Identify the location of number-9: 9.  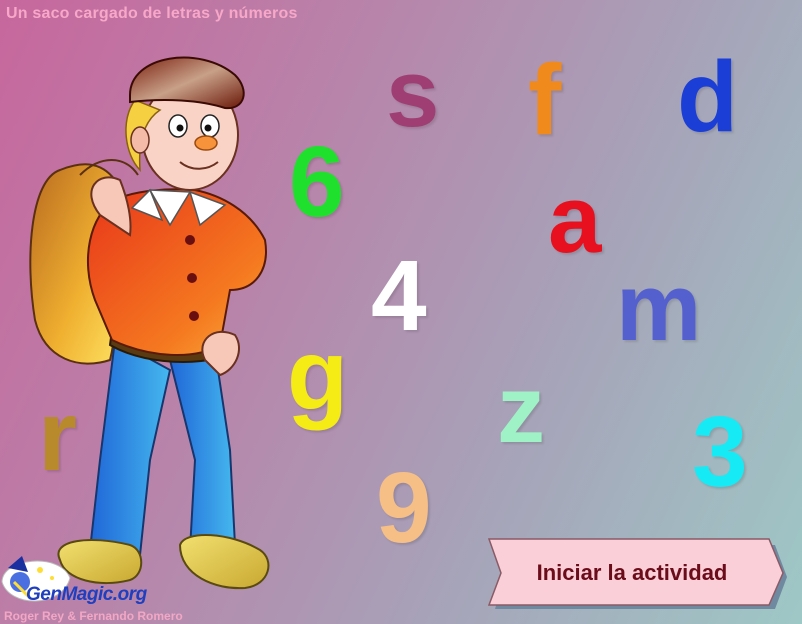
(404, 508).